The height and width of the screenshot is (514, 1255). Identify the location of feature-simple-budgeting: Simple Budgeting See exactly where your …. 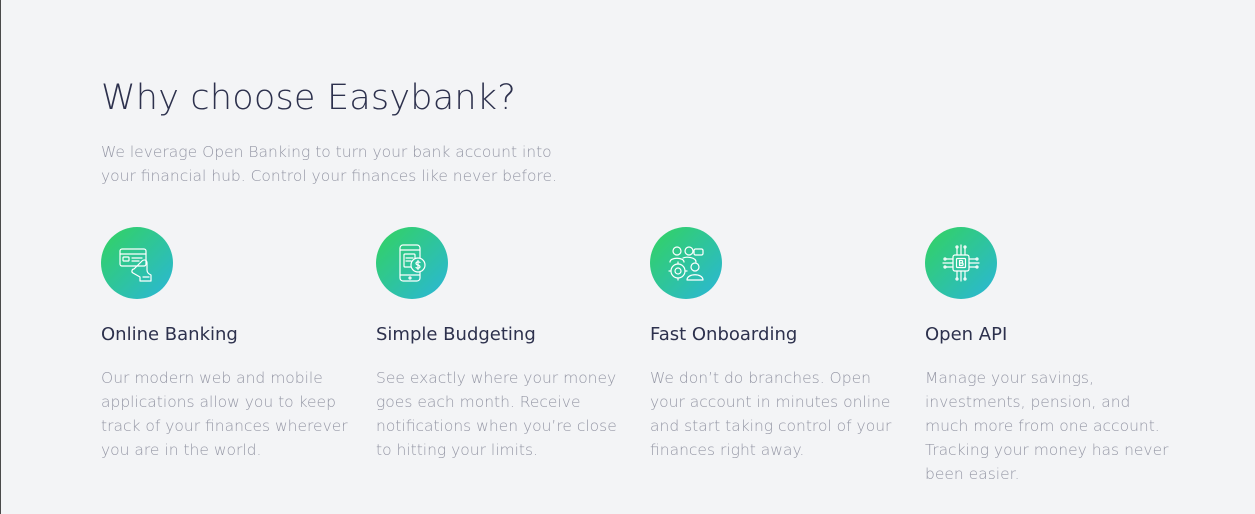
(503, 343).